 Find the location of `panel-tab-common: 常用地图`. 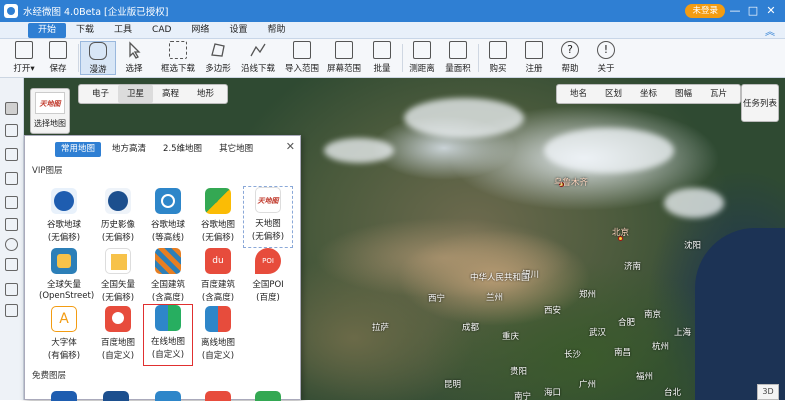

panel-tab-common: 常用地图 is located at coordinates (78, 149).